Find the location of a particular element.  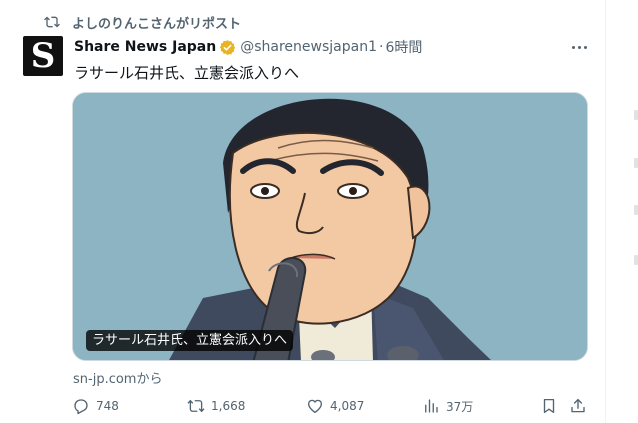

like-count: 4,087 is located at coordinates (347, 406).